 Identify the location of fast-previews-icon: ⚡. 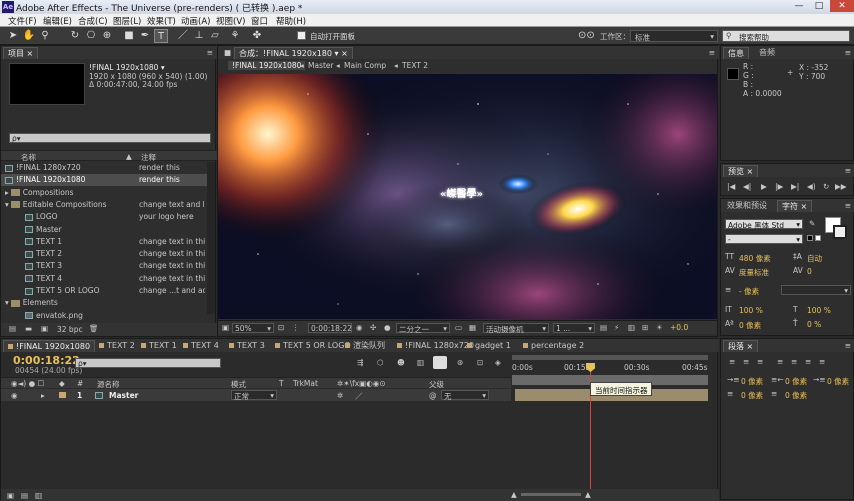
(616, 327).